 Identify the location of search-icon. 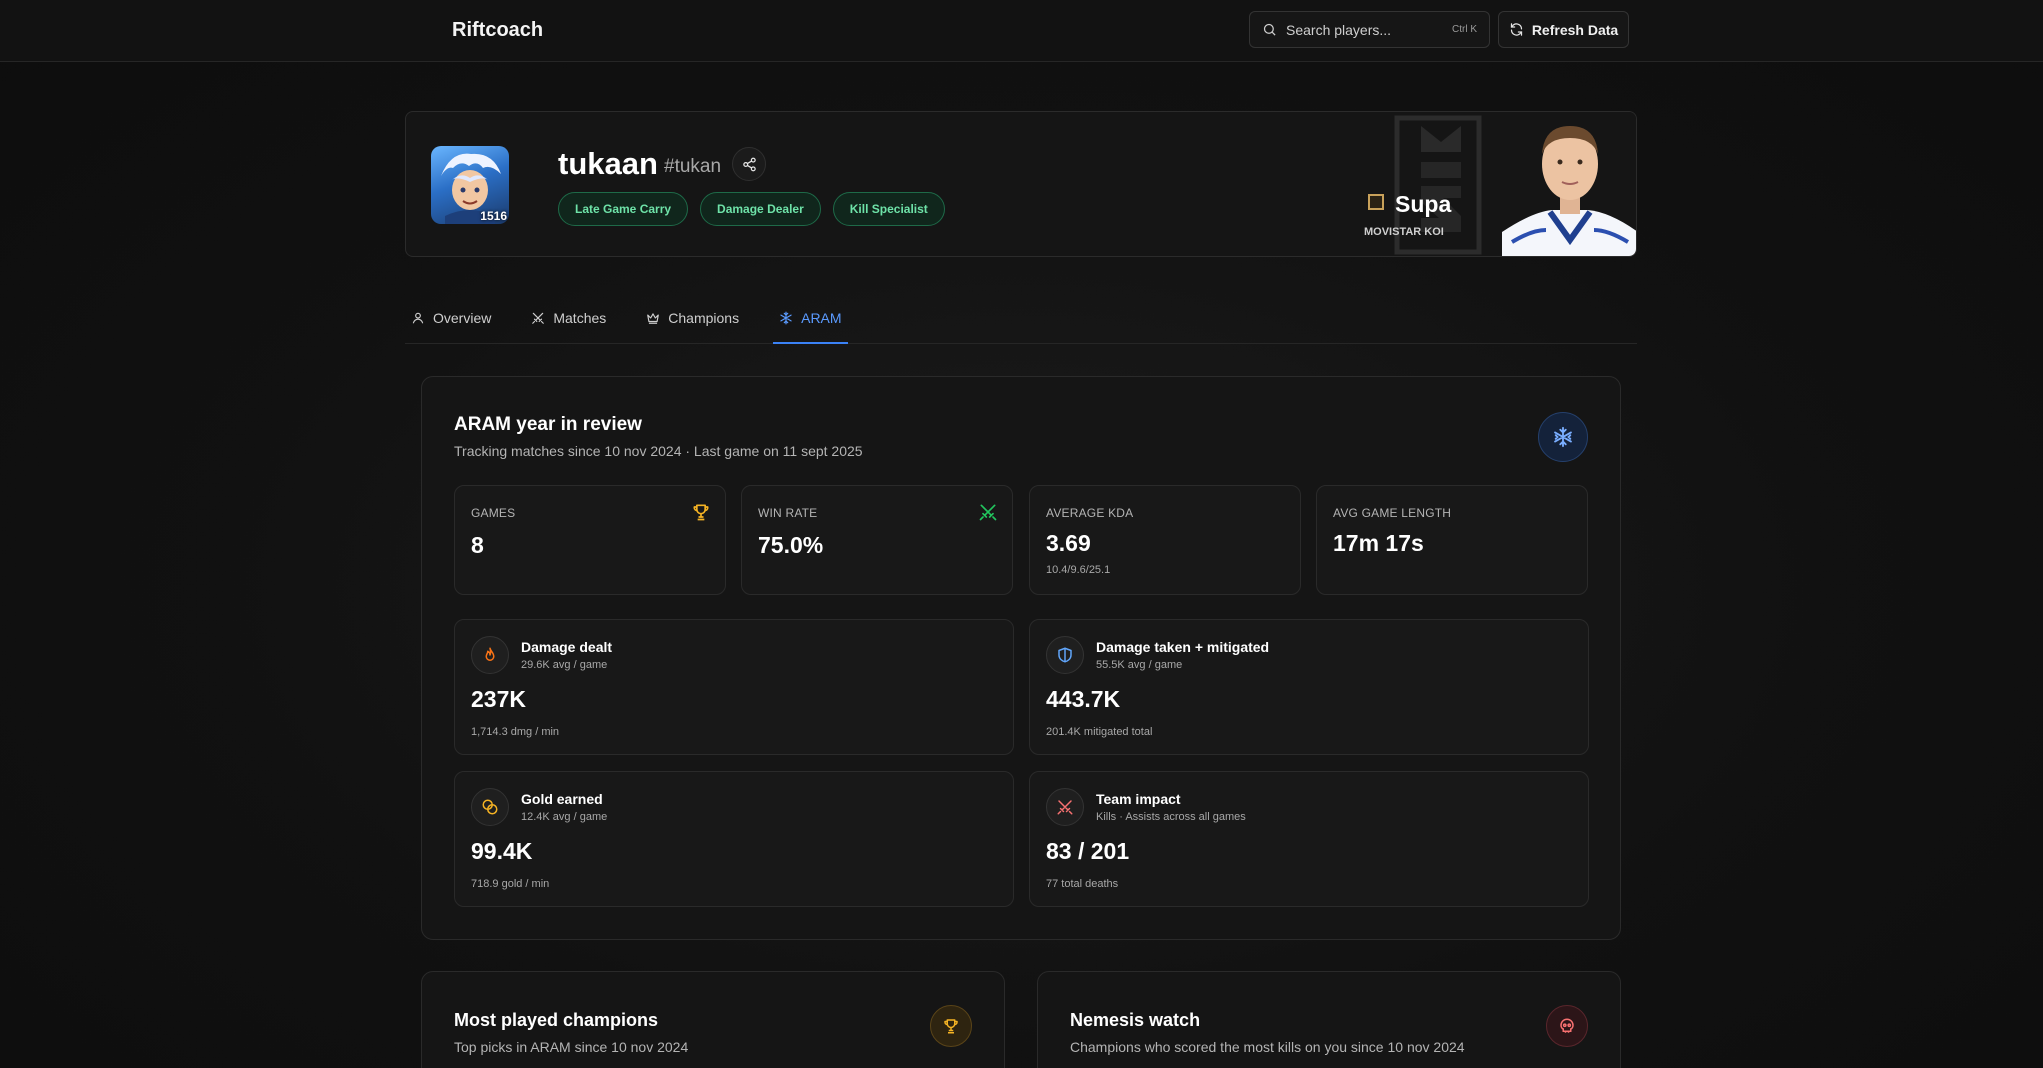
(1269, 29).